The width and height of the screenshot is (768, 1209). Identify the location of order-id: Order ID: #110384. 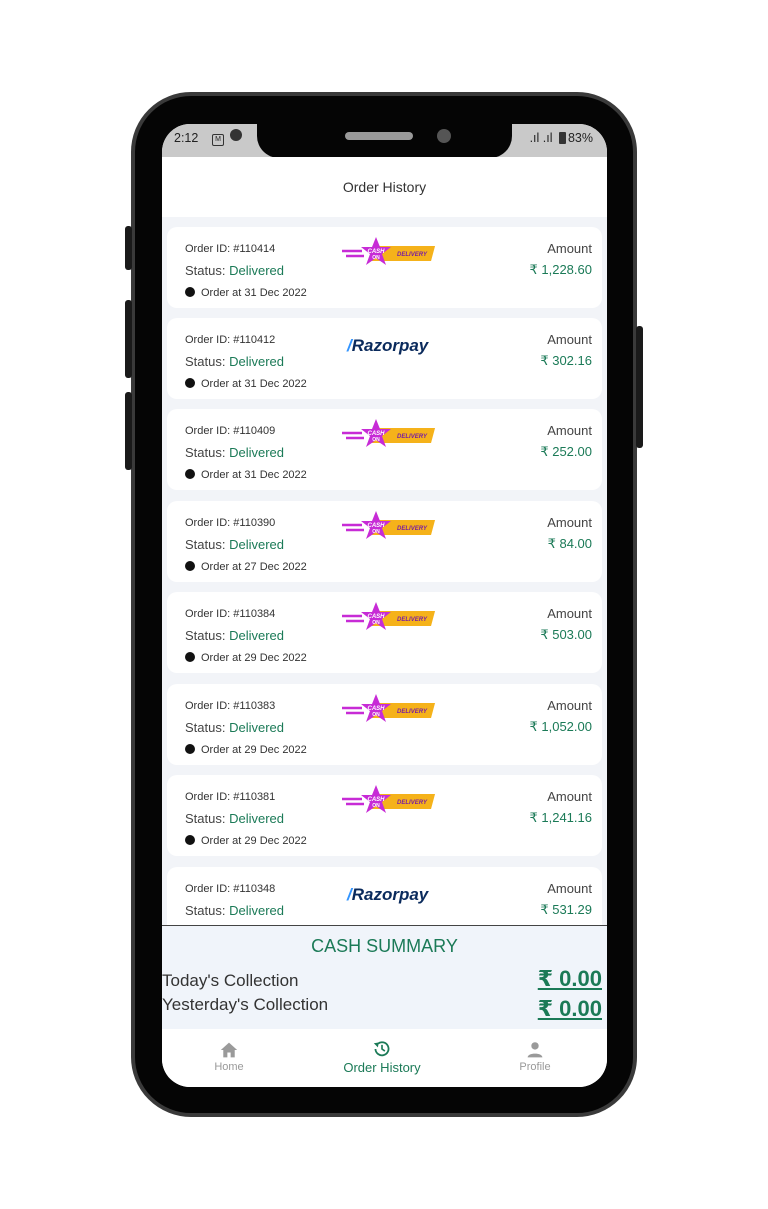
(230, 614).